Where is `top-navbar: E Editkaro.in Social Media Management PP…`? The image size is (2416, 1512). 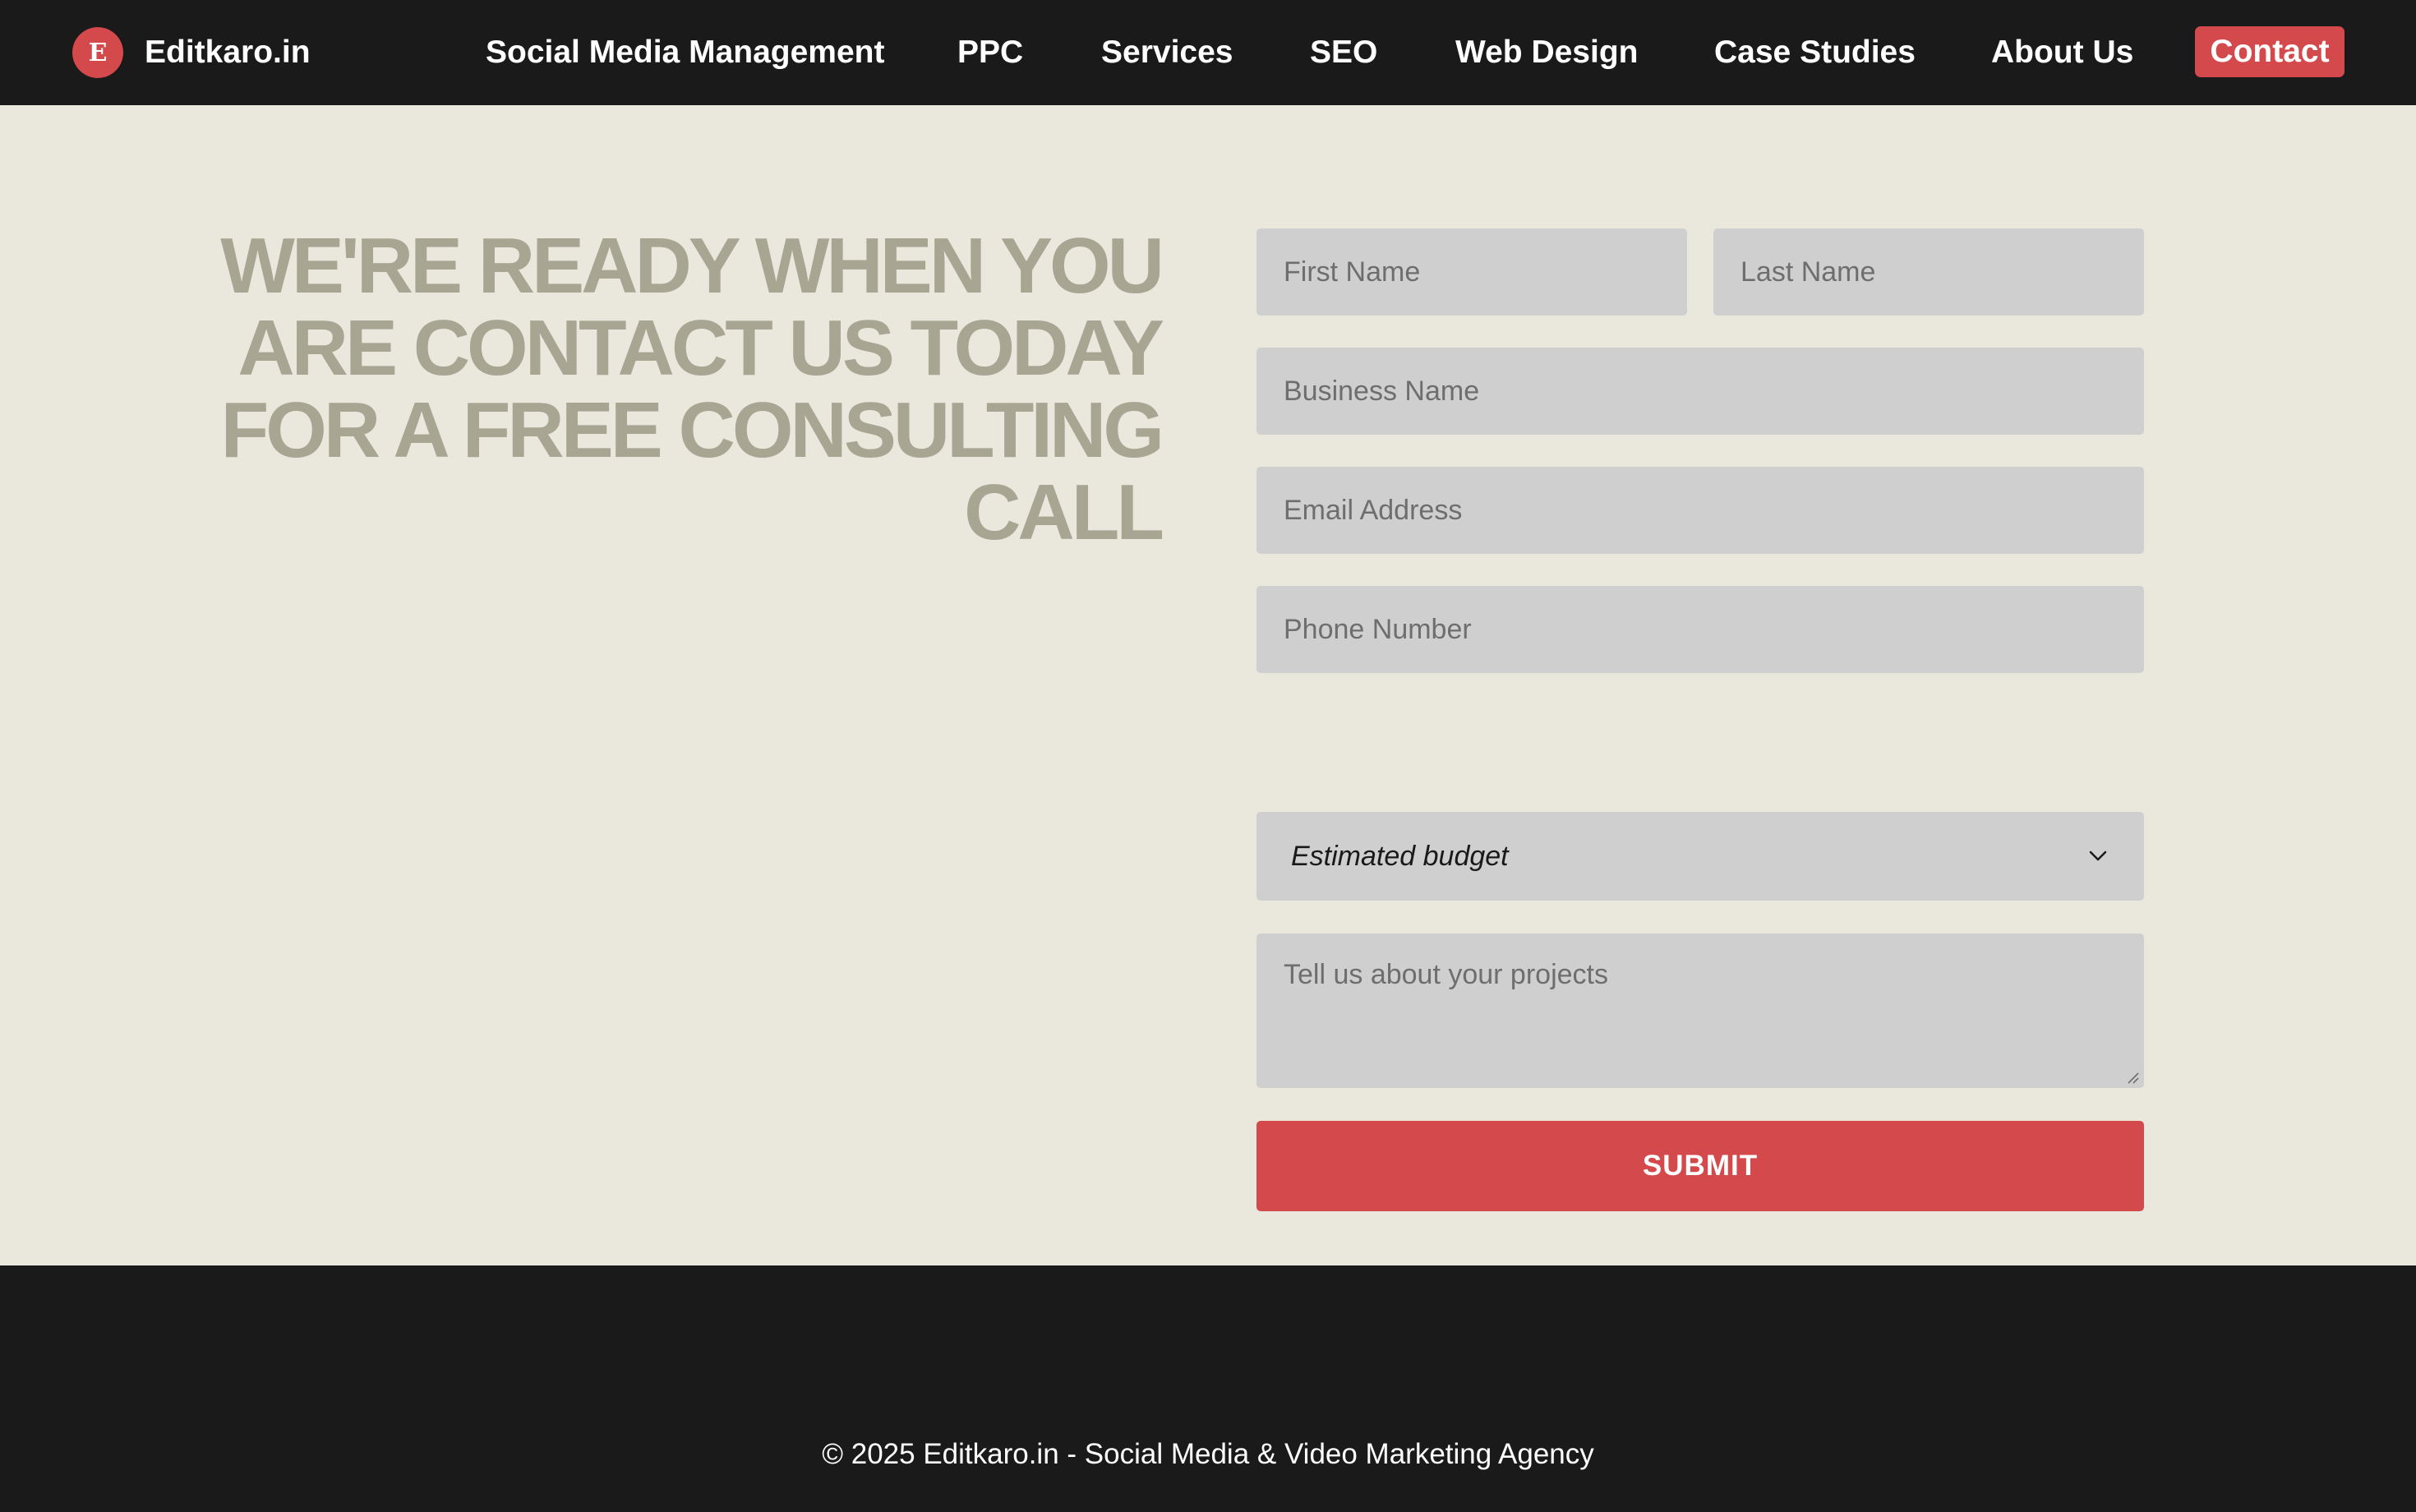 top-navbar: E Editkaro.in Social Media Management PP… is located at coordinates (1208, 53).